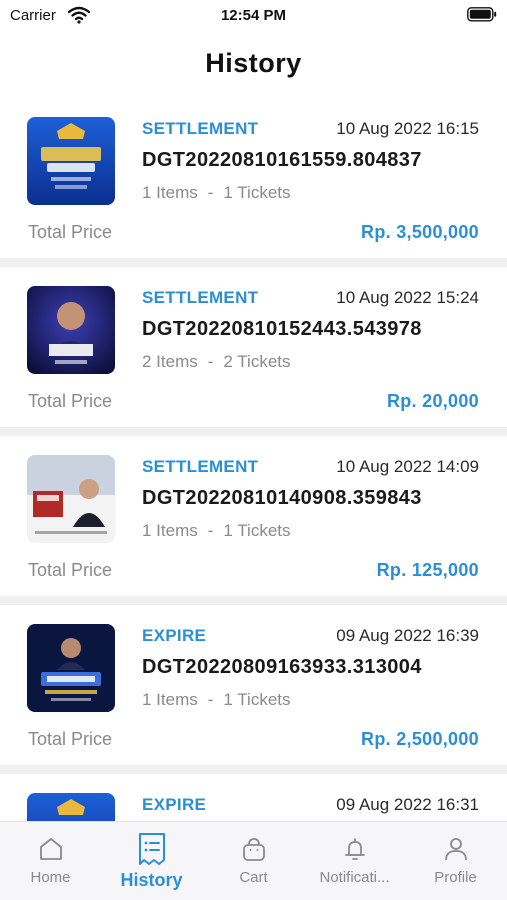  What do you see at coordinates (407, 466) in the screenshot?
I see `order-date: 10 Aug 2022 14:09` at bounding box center [407, 466].